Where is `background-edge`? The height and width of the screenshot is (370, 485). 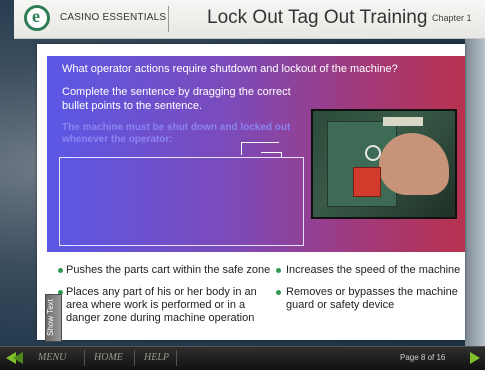 background-edge is located at coordinates (475, 184).